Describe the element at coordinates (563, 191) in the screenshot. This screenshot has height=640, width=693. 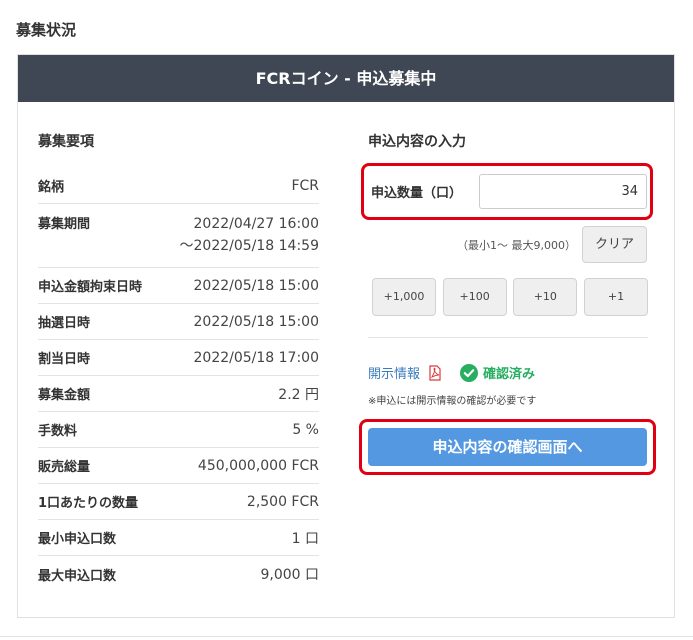
I see `quantity-input` at that location.